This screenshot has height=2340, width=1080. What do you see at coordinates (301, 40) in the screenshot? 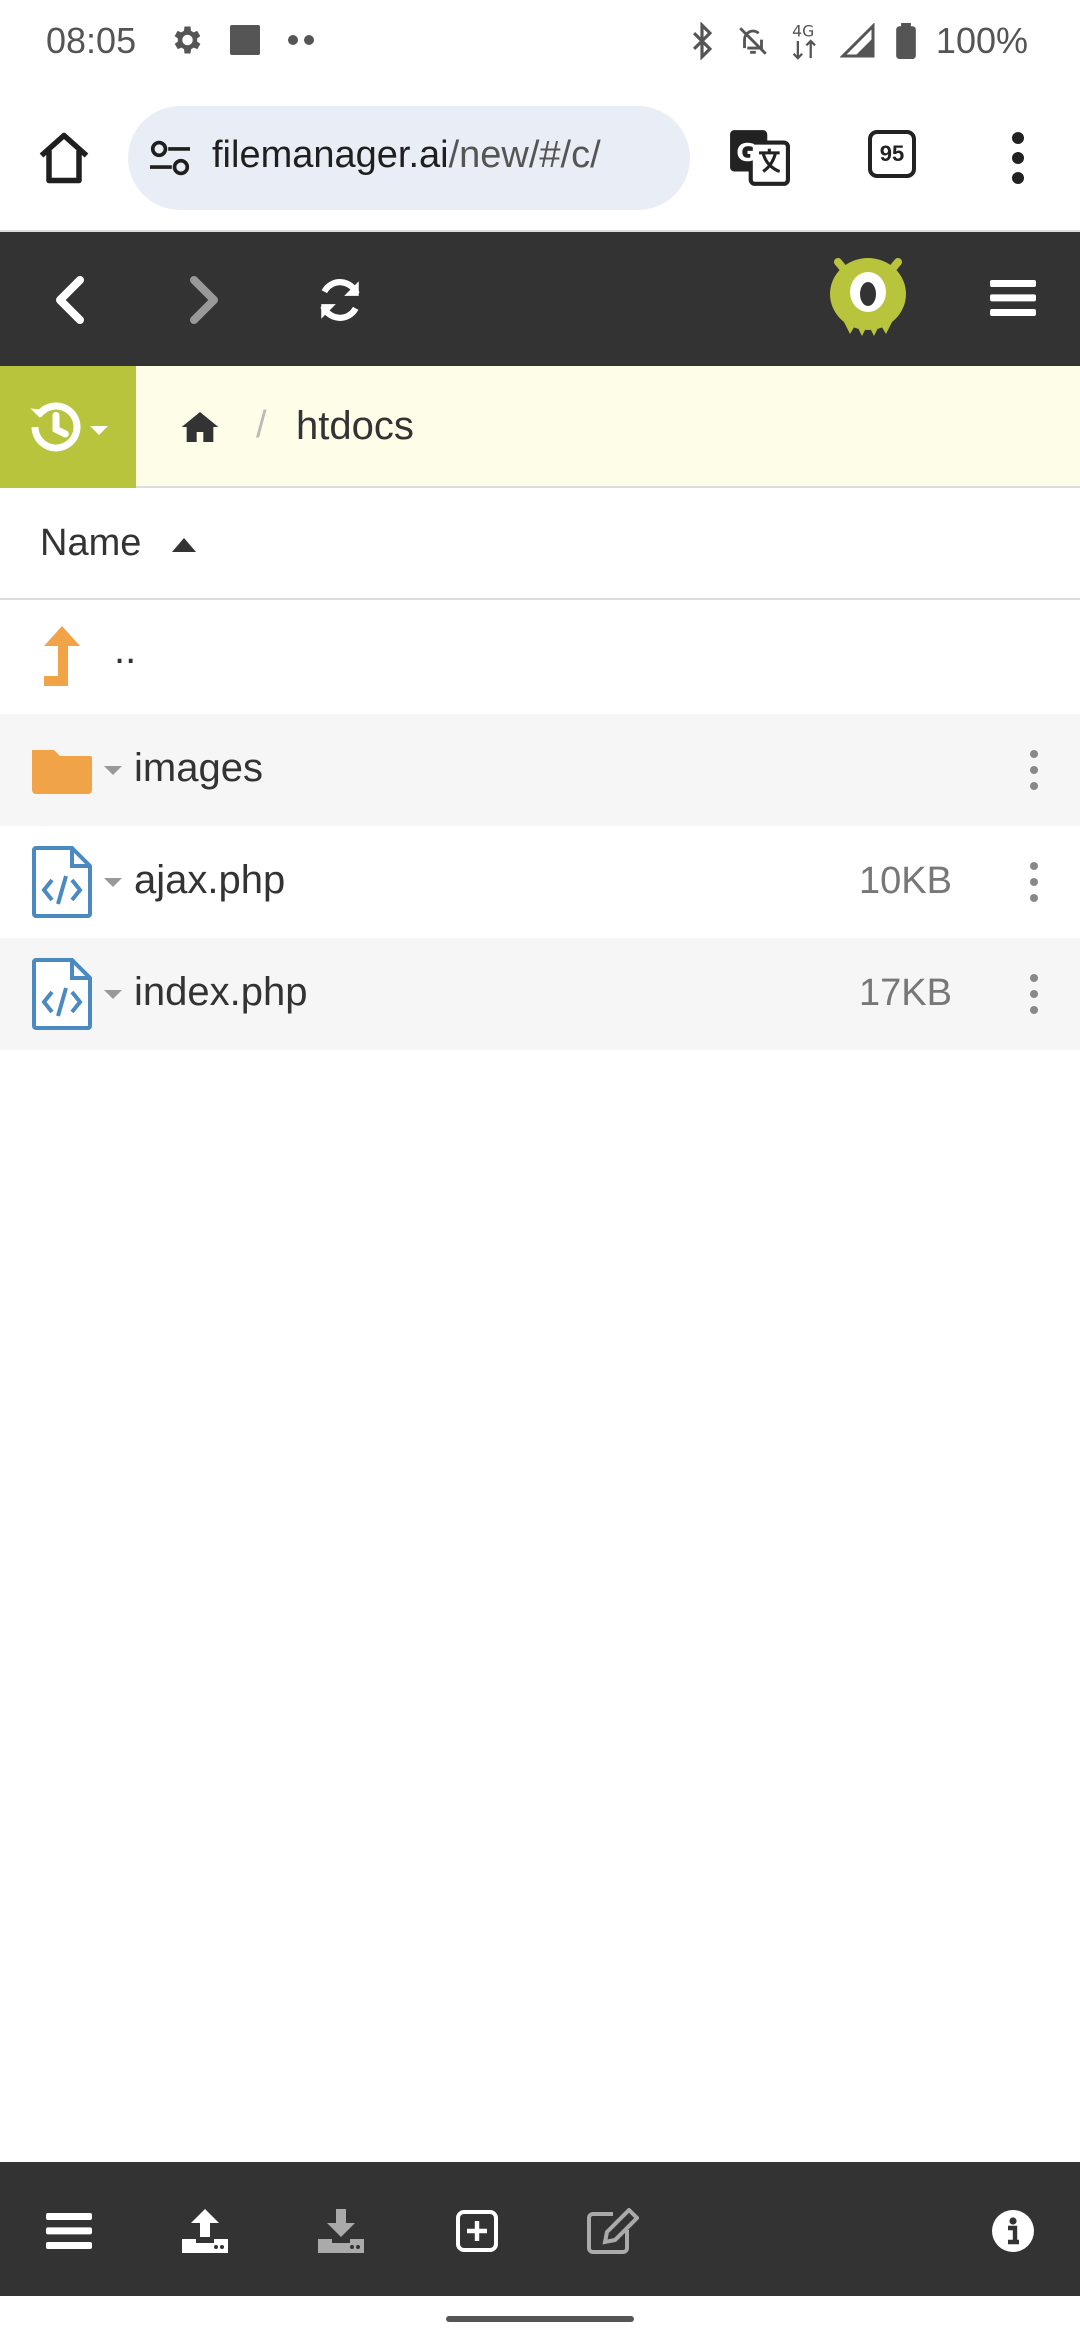
I see `more-dots-icon` at bounding box center [301, 40].